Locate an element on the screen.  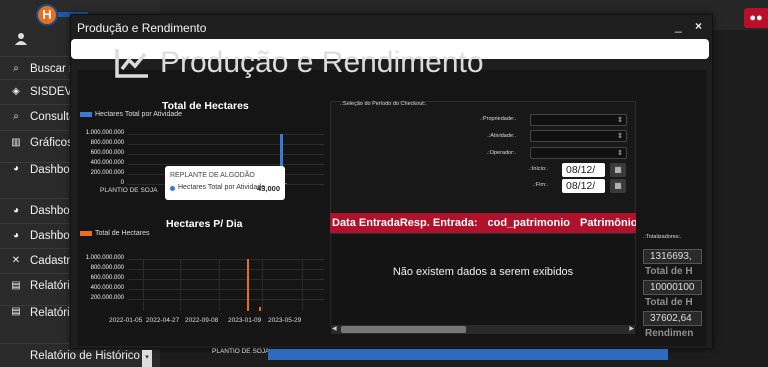
chart1-legend-label: Hectares Total por Atividade is located at coordinates (139, 114).